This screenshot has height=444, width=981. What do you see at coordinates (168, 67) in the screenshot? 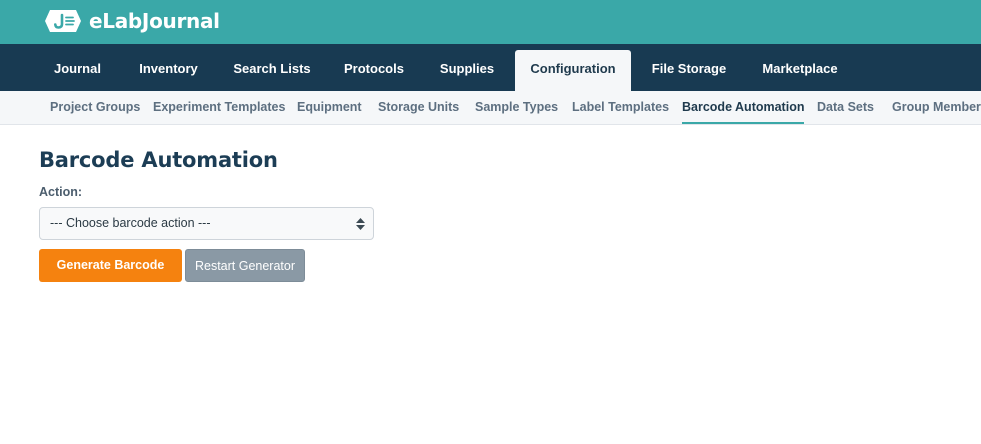
I see `main-nav-tab-inventory: Inventory` at bounding box center [168, 67].